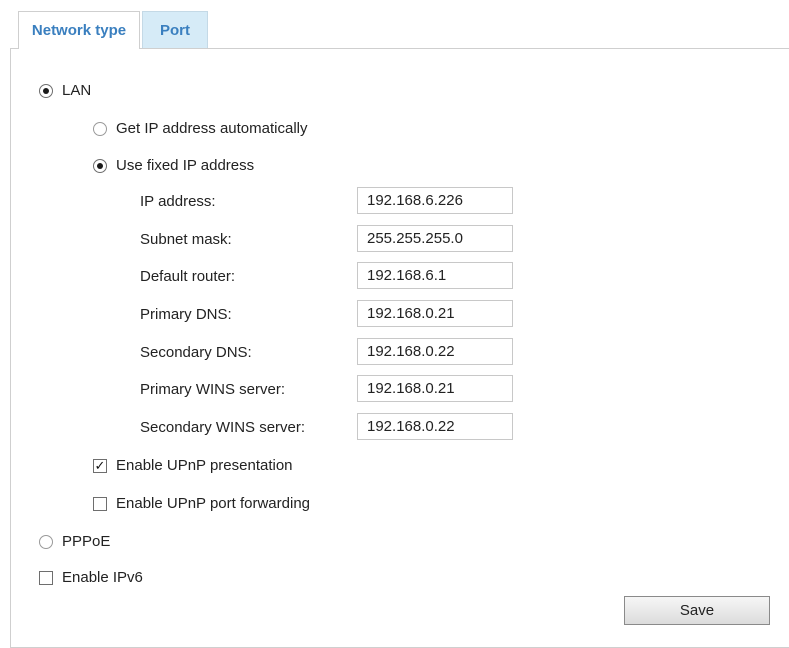  I want to click on primary-wins-input: 192.168.0.21, so click(435, 388).